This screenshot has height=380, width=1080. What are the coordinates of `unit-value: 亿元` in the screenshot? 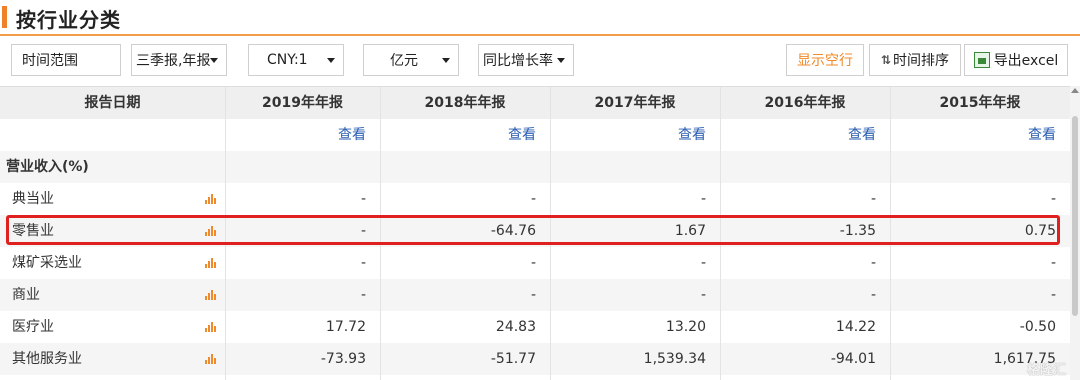 It's located at (404, 61).